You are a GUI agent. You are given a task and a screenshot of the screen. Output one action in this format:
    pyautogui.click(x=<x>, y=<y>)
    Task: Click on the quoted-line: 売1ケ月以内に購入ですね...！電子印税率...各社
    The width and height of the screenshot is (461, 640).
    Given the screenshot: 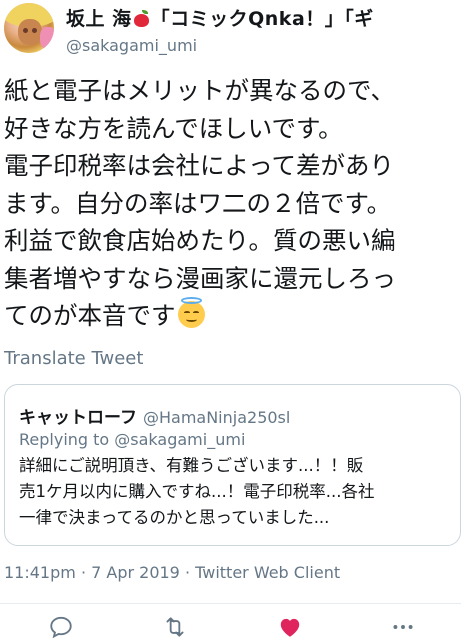 What is the action you would take?
    pyautogui.click(x=197, y=491)
    